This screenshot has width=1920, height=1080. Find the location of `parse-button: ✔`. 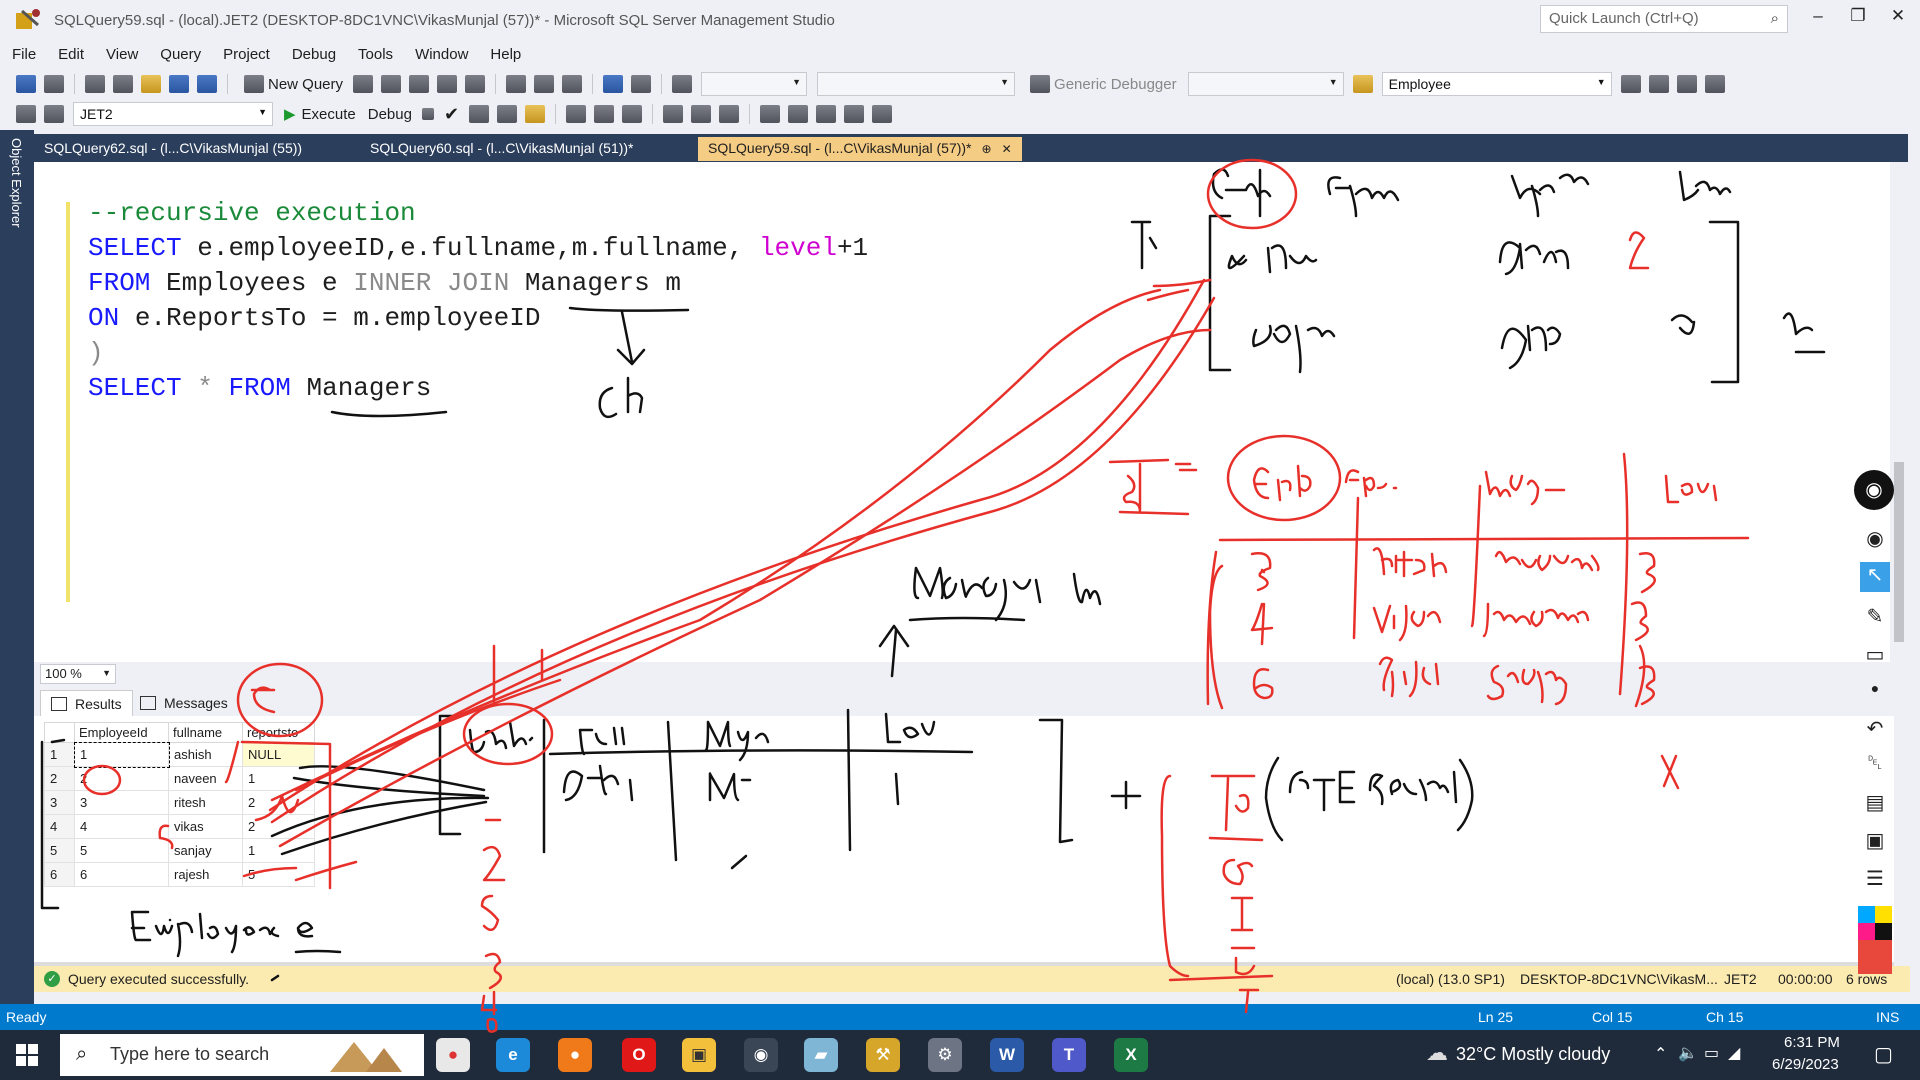

parse-button: ✔ is located at coordinates (451, 114).